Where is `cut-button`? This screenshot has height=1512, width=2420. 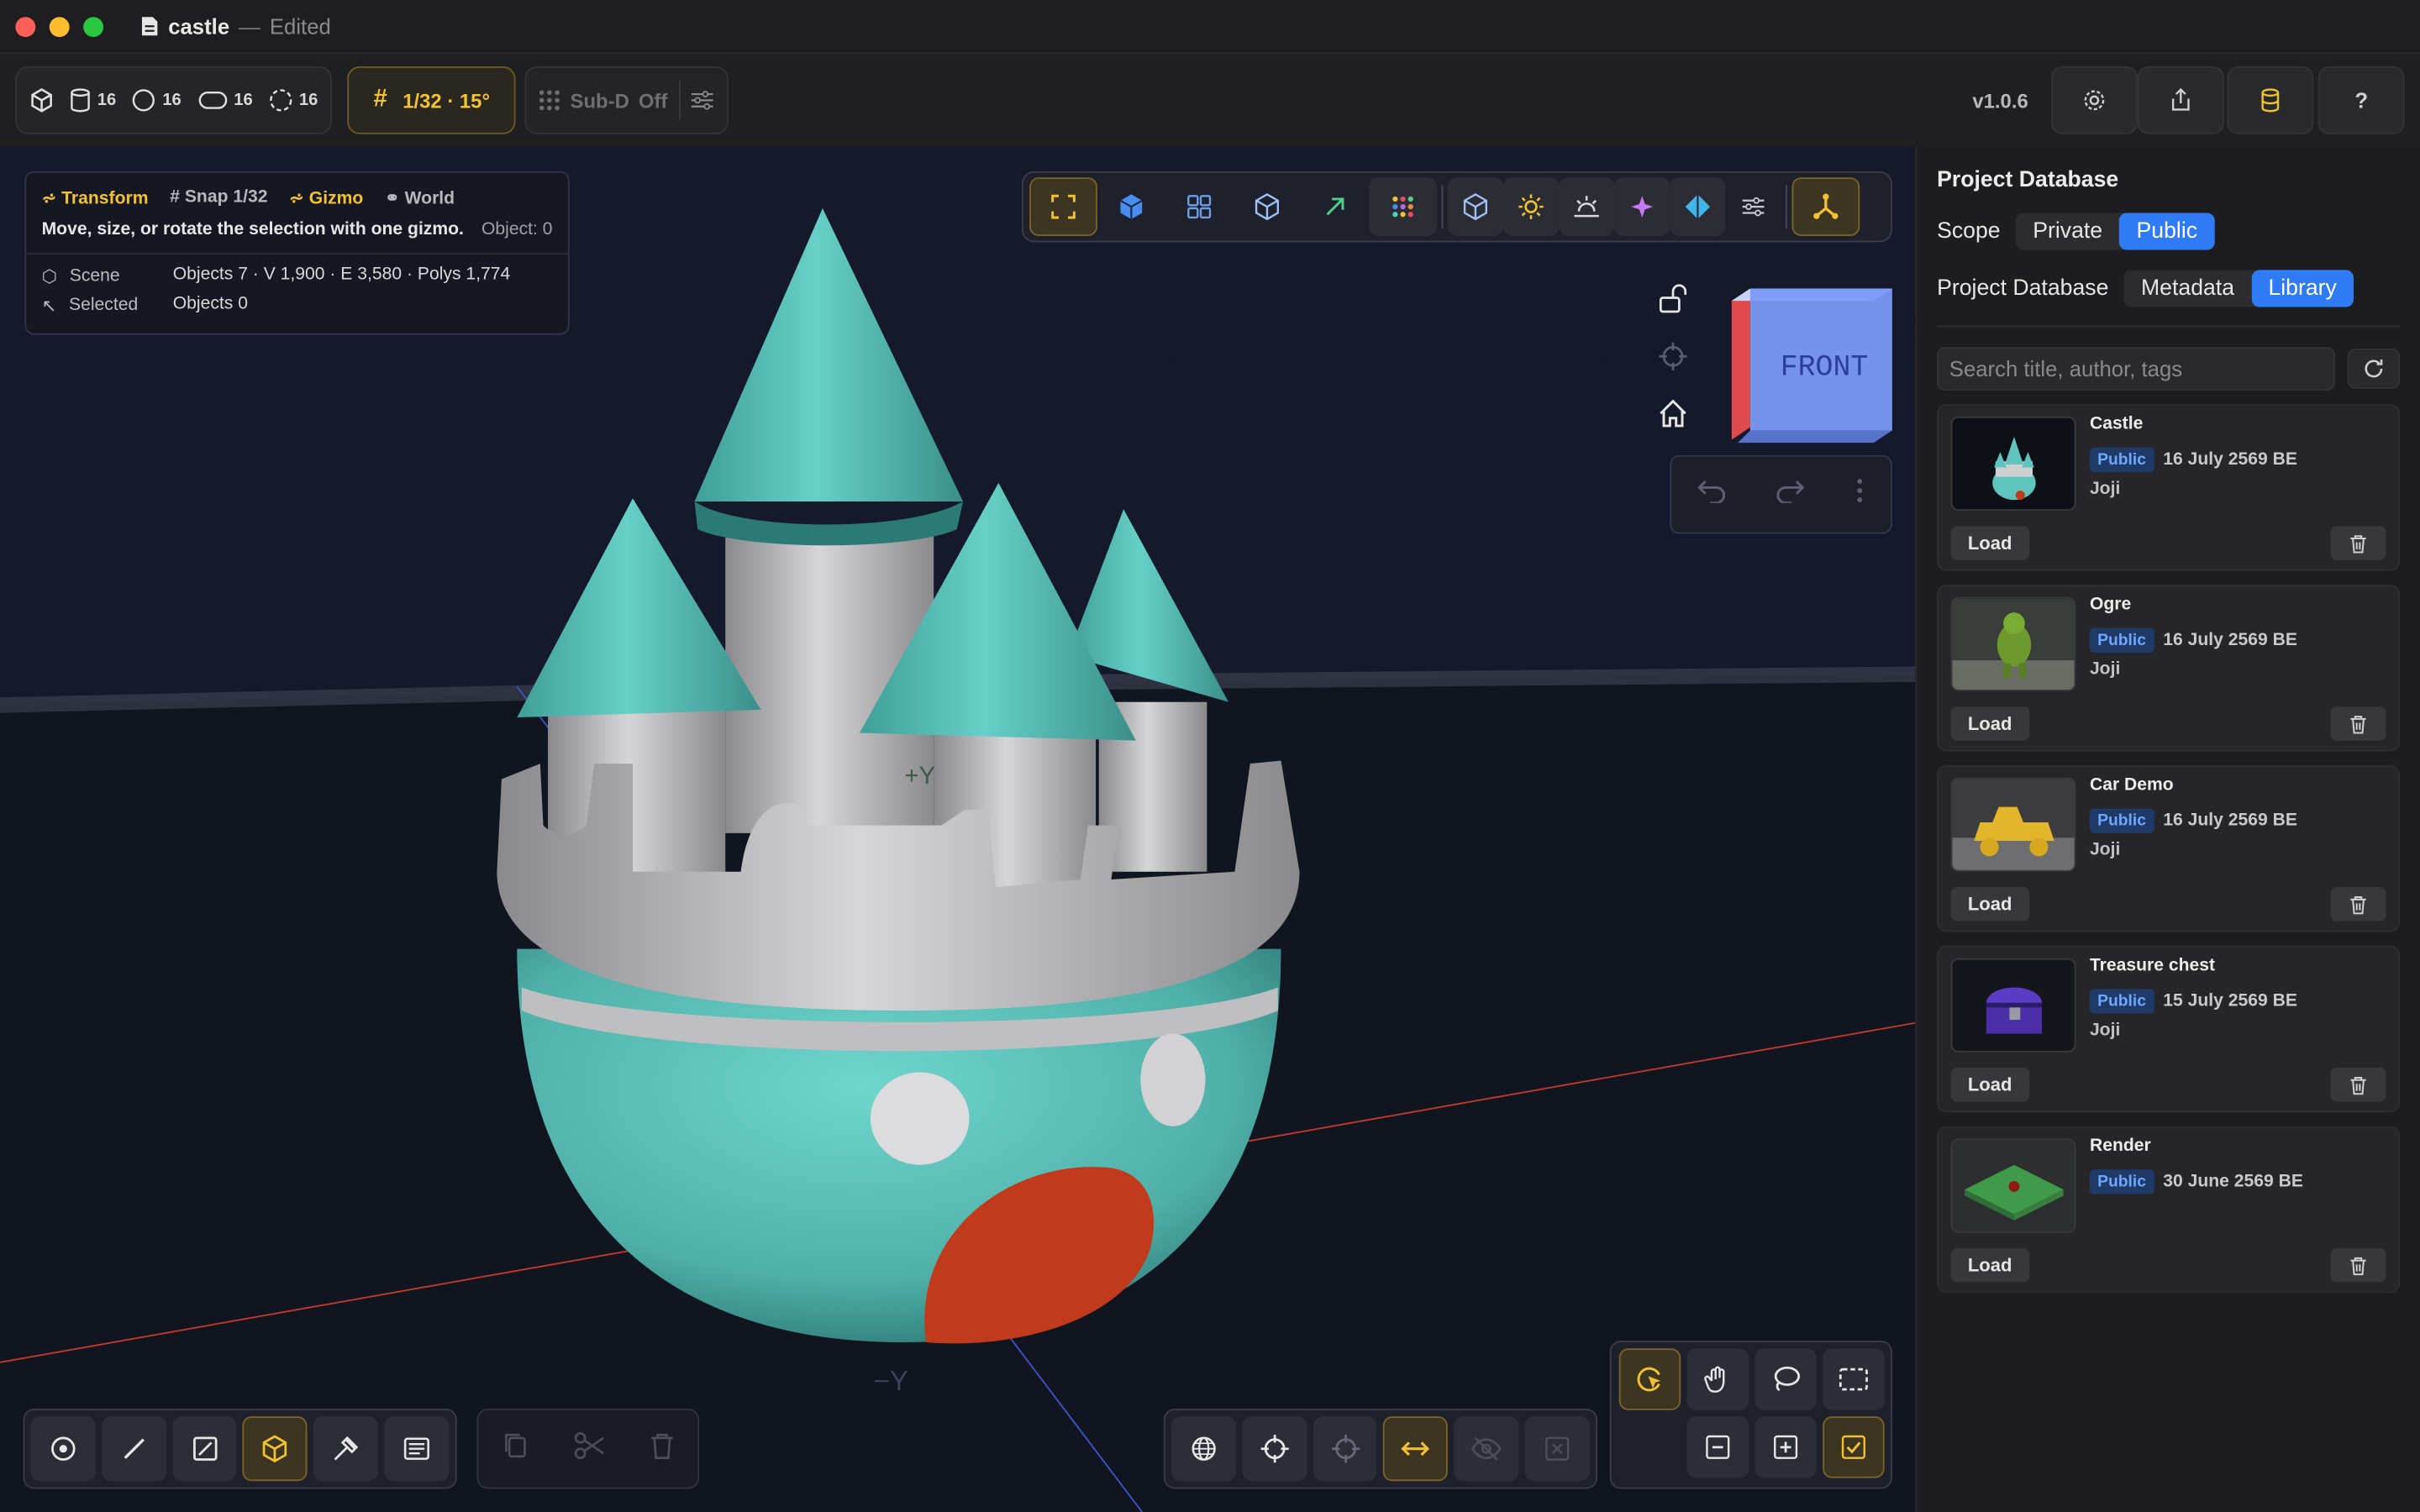
cut-button is located at coordinates (589, 1449).